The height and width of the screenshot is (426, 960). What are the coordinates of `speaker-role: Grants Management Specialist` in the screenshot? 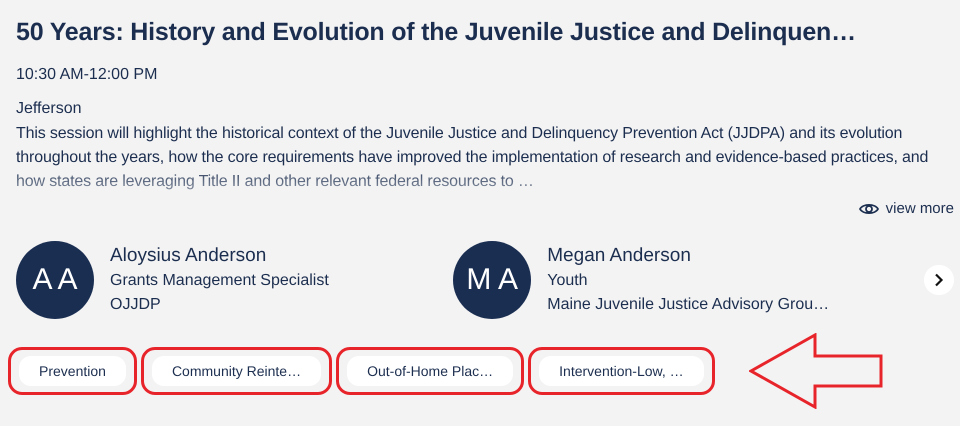 It's located at (219, 281).